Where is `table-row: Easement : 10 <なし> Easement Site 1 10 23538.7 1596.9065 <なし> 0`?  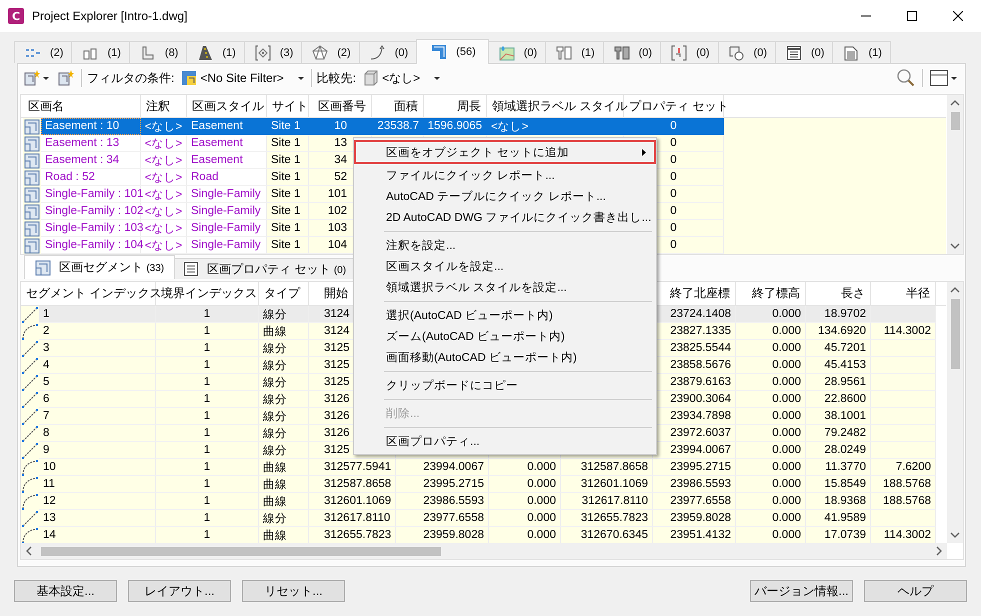 table-row: Easement : 10 <なし> Easement Site 1 10 23538.7 1596.9065 <なし> 0 is located at coordinates (483, 126).